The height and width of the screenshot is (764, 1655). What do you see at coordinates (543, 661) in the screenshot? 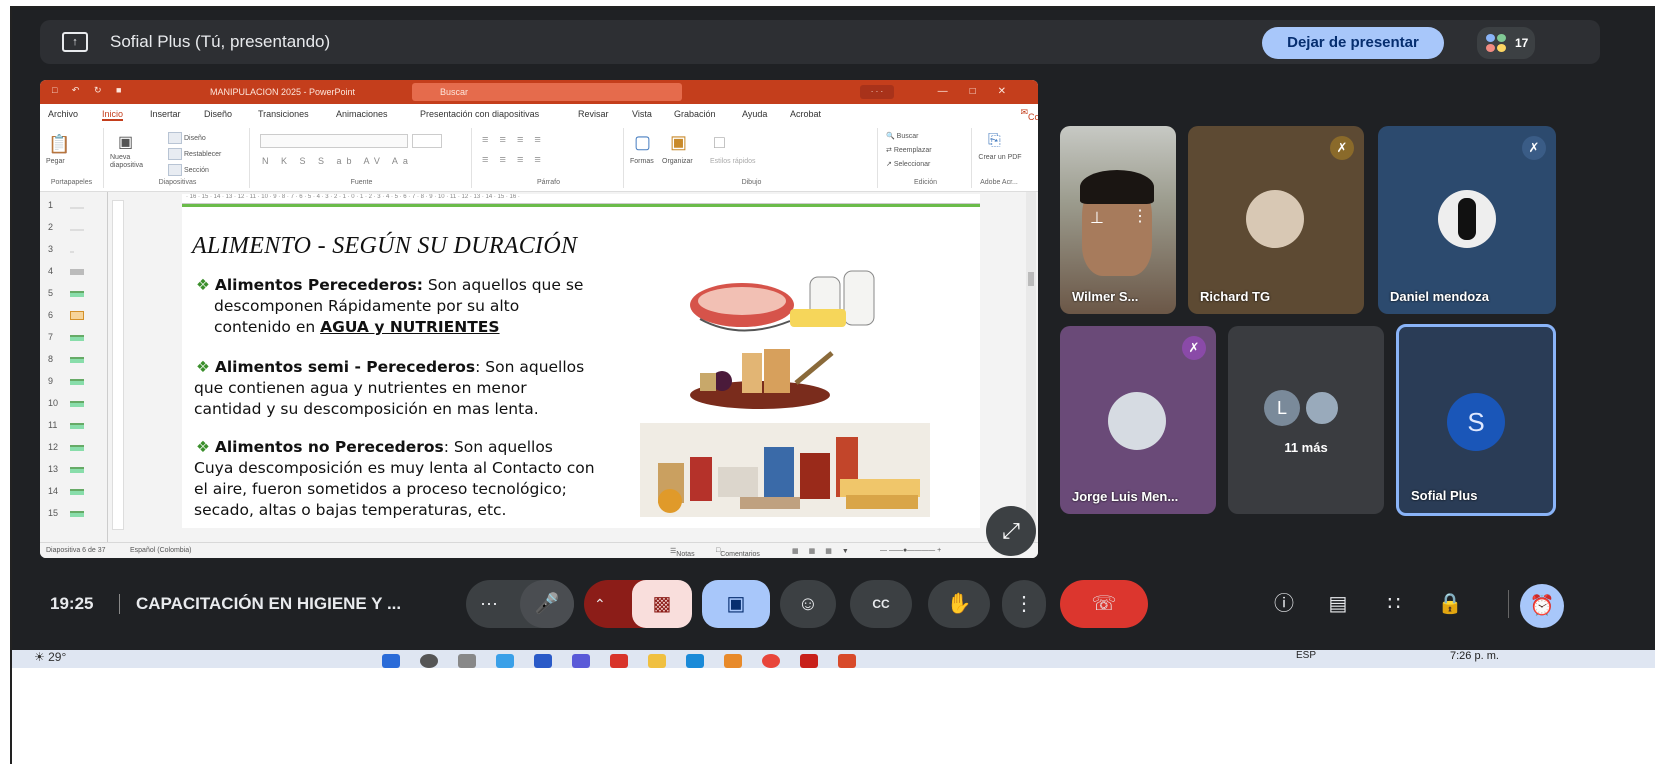
I see `store-icon` at bounding box center [543, 661].